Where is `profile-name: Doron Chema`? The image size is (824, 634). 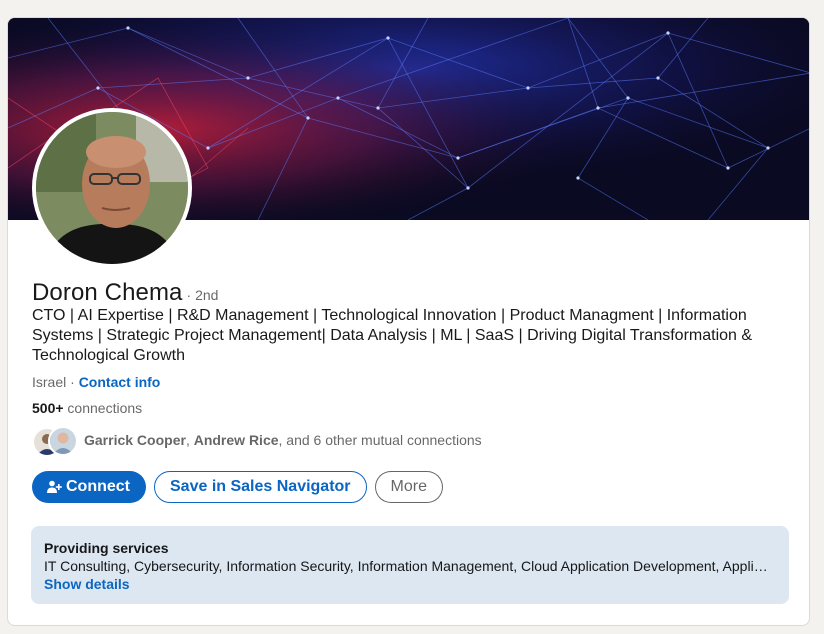 profile-name: Doron Chema is located at coordinates (107, 292).